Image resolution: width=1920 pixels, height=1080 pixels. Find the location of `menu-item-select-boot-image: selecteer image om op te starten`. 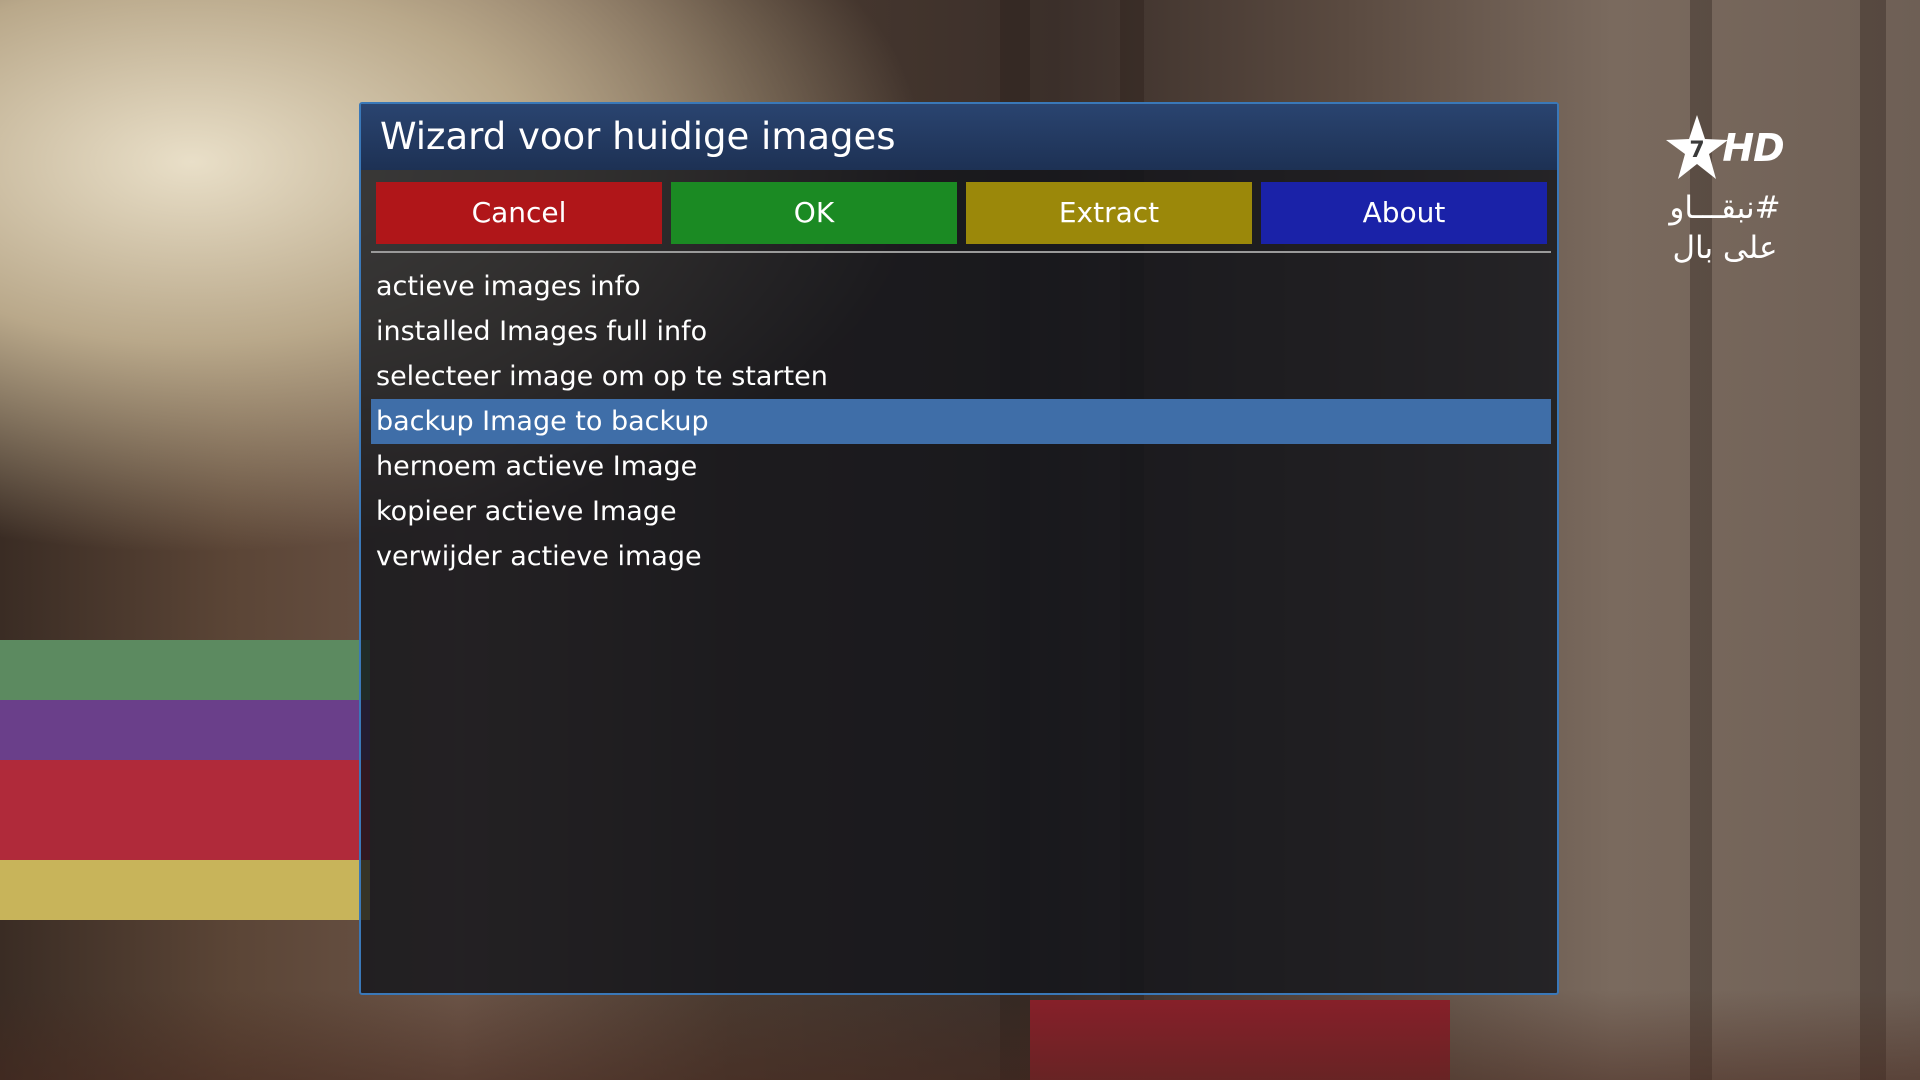

menu-item-select-boot-image: selecteer image om op te starten is located at coordinates (961, 376).